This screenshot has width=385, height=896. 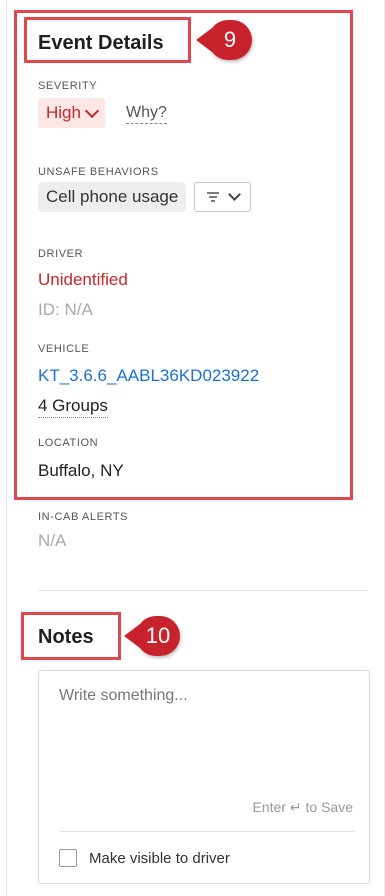 I want to click on notes-input, so click(x=204, y=737).